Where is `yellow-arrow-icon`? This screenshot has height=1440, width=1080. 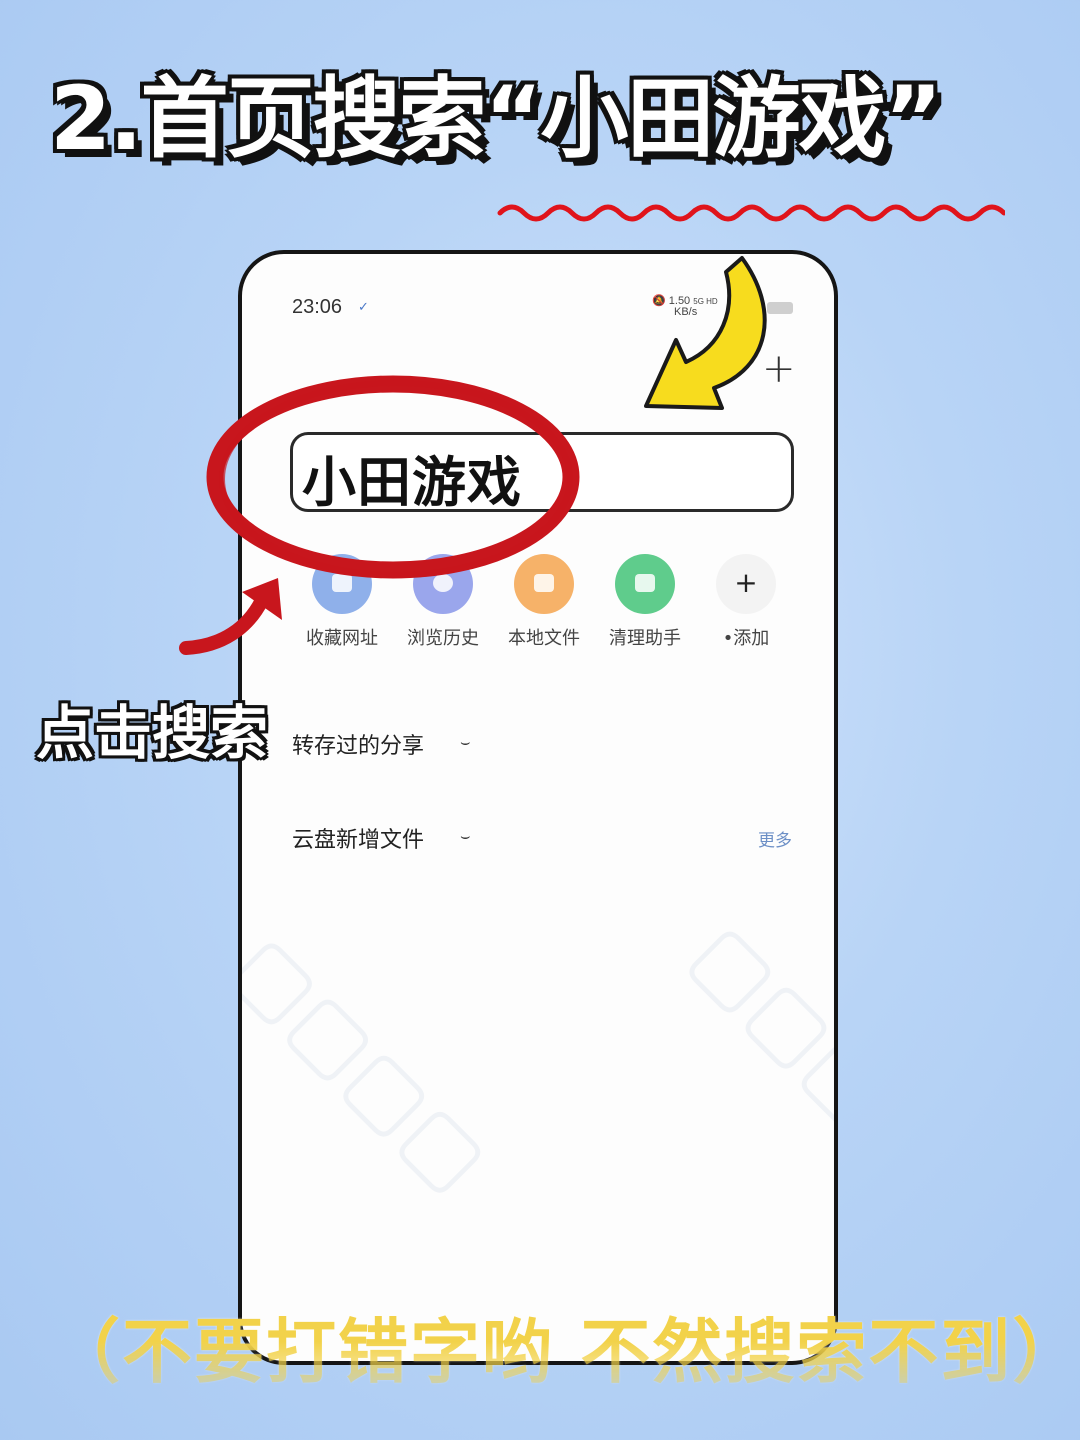 yellow-arrow-icon is located at coordinates (705, 333).